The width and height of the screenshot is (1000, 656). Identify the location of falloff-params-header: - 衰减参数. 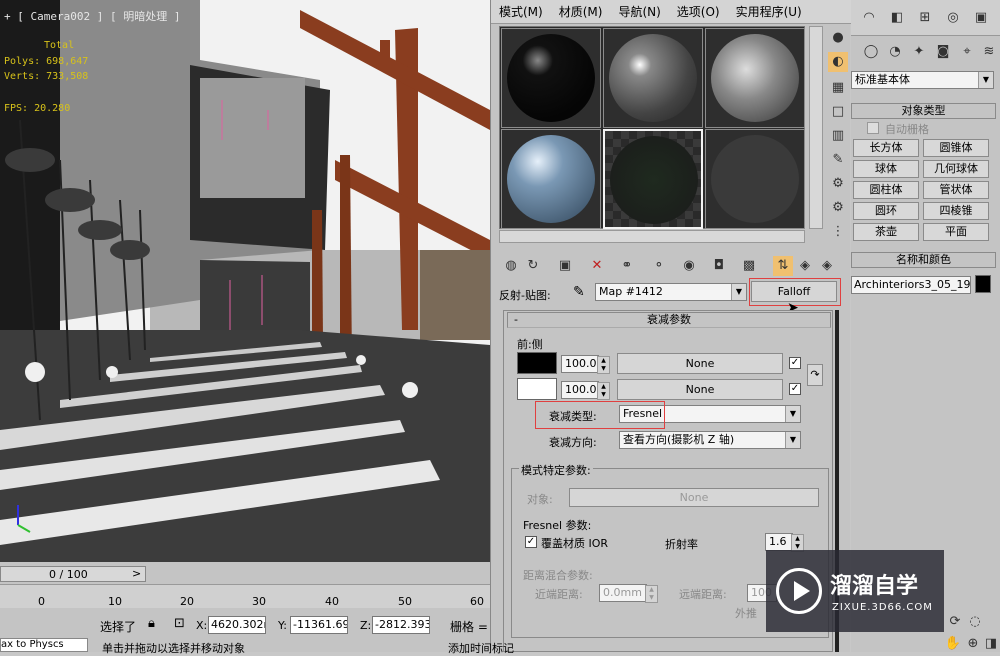
(669, 320).